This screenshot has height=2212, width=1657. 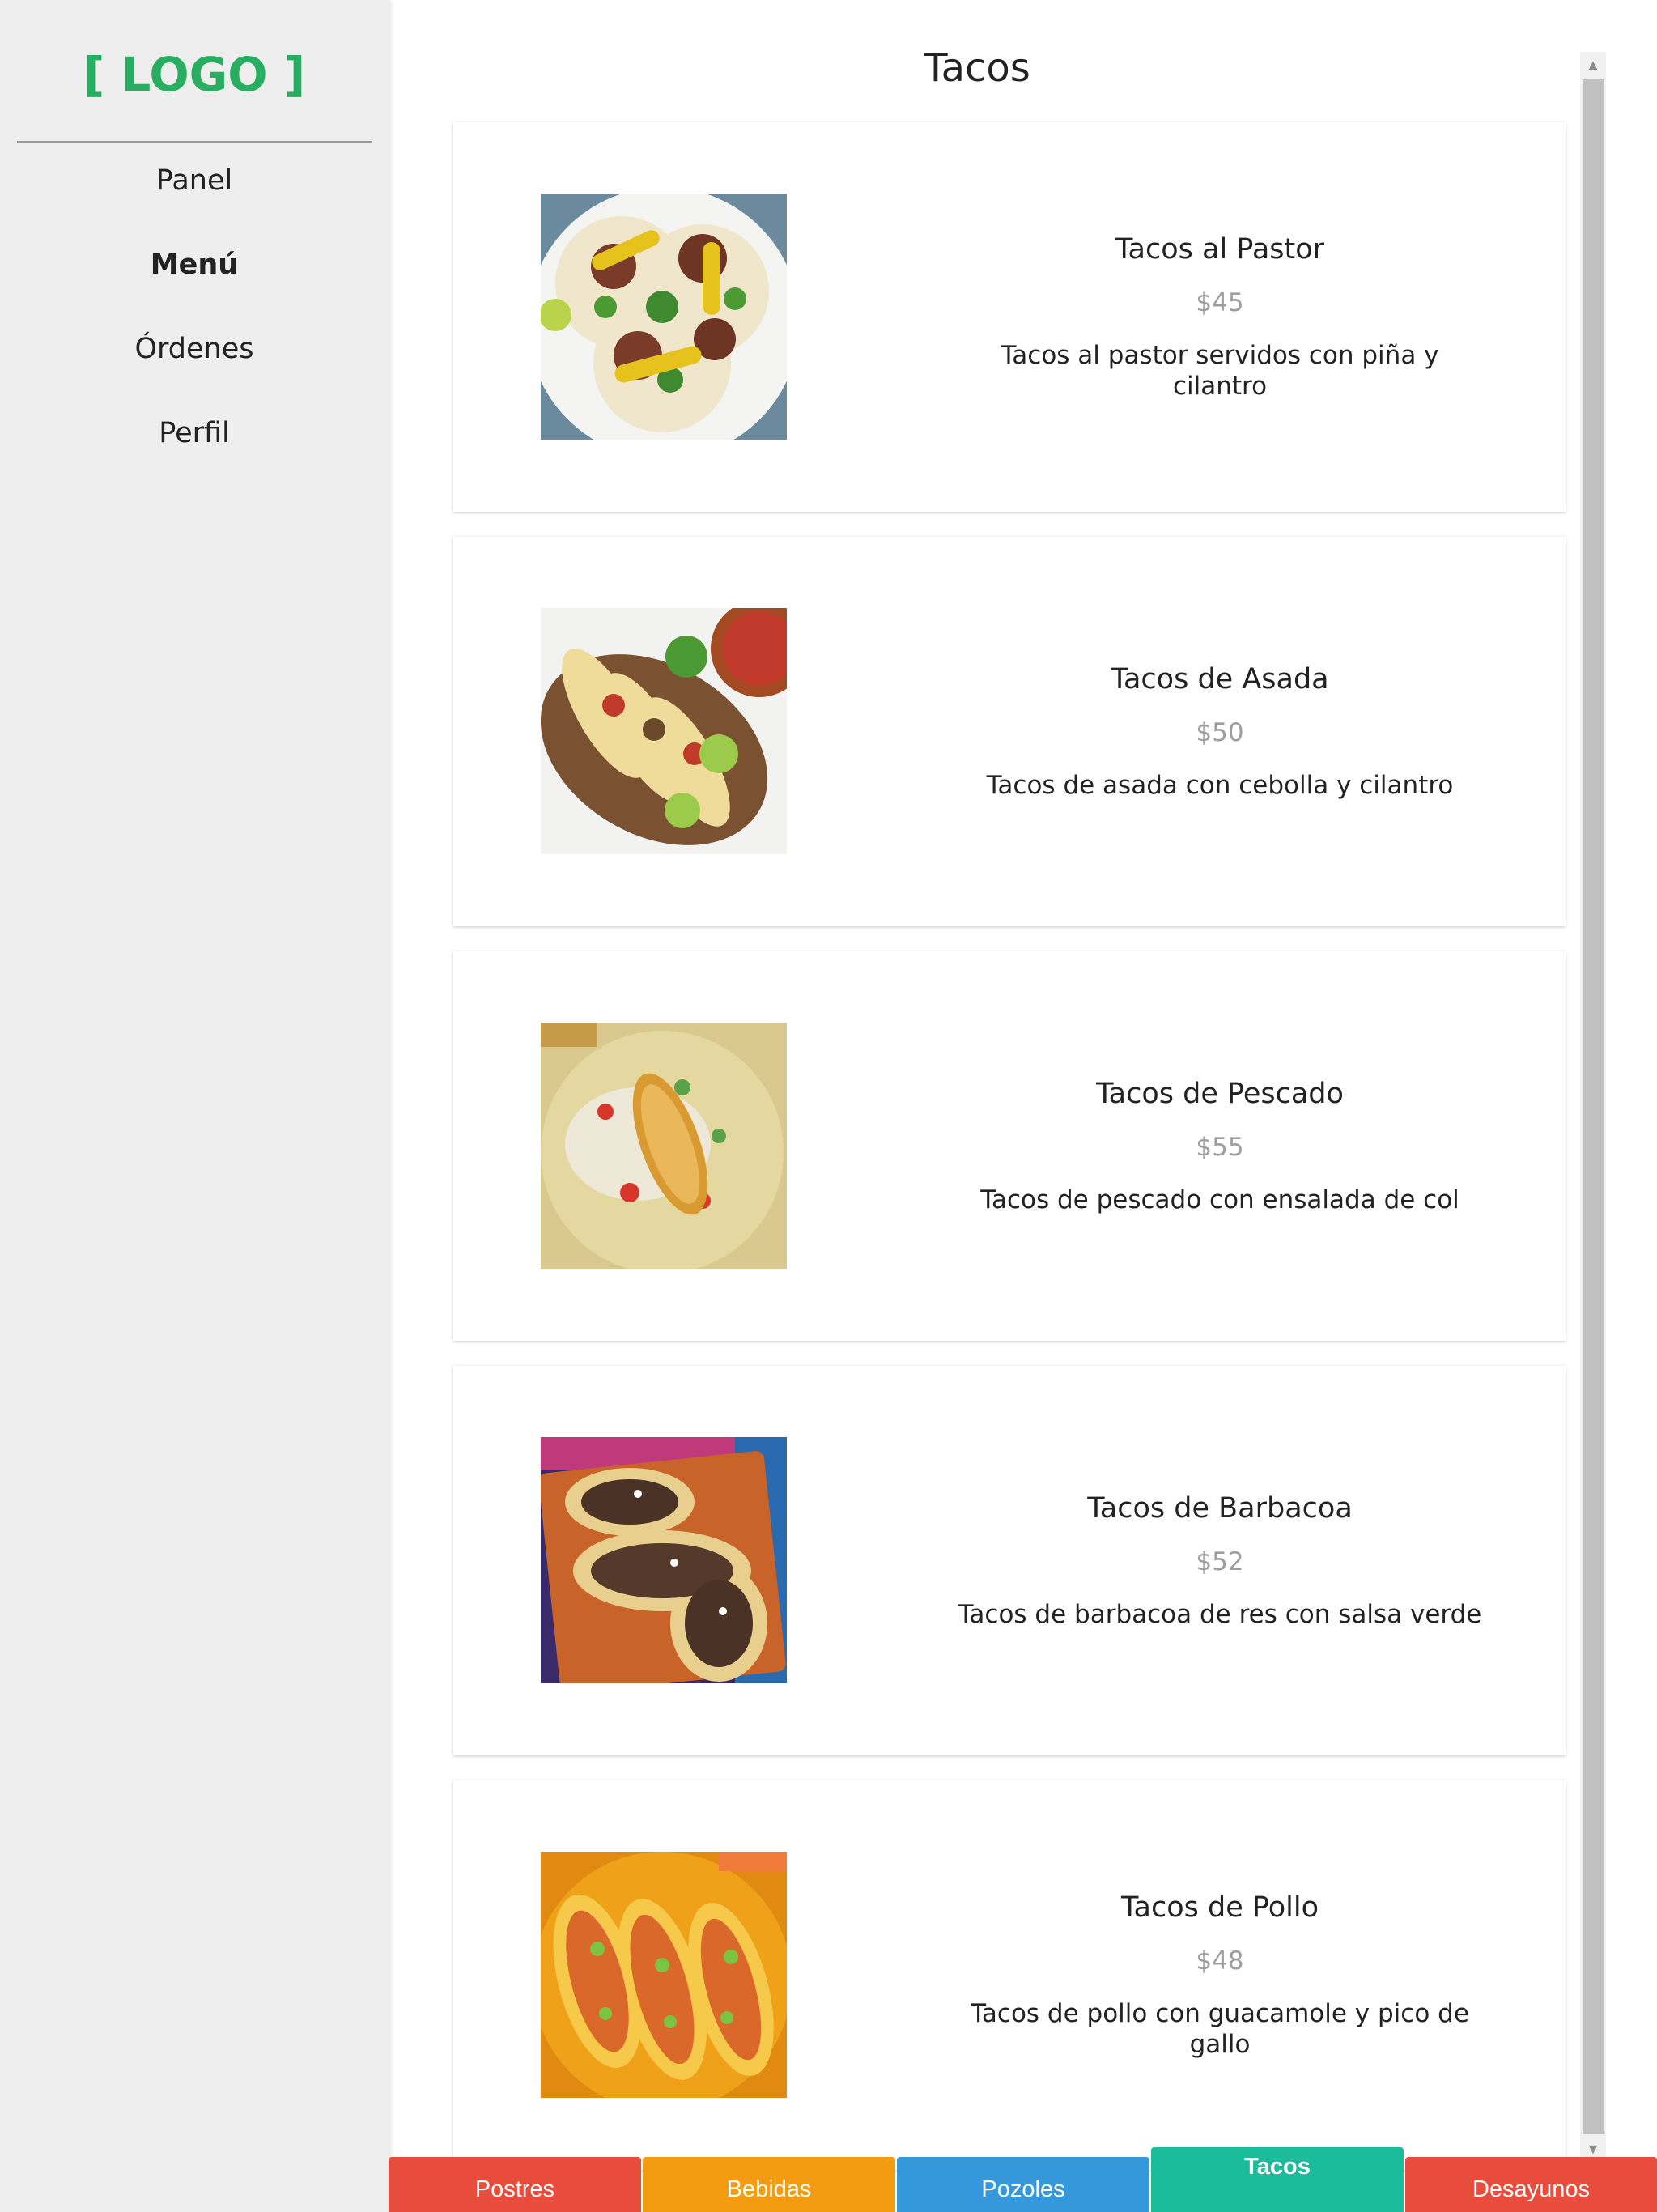 I want to click on menu-item-name: Tacos de Pescado, so click(x=1220, y=1094).